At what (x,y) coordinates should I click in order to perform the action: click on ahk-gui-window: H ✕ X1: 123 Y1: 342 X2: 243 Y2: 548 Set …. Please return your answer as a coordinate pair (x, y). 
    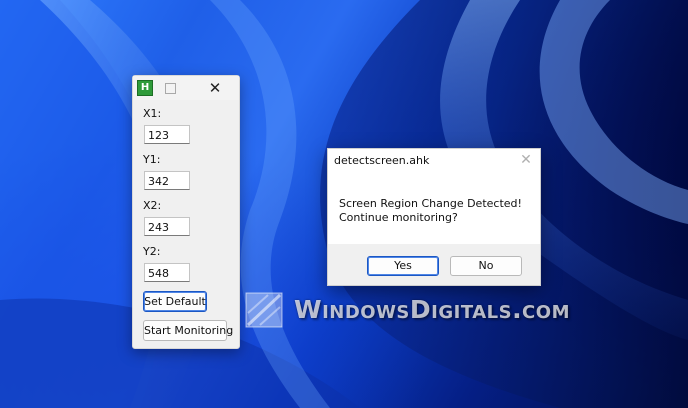
    Looking at the image, I should click on (186, 212).